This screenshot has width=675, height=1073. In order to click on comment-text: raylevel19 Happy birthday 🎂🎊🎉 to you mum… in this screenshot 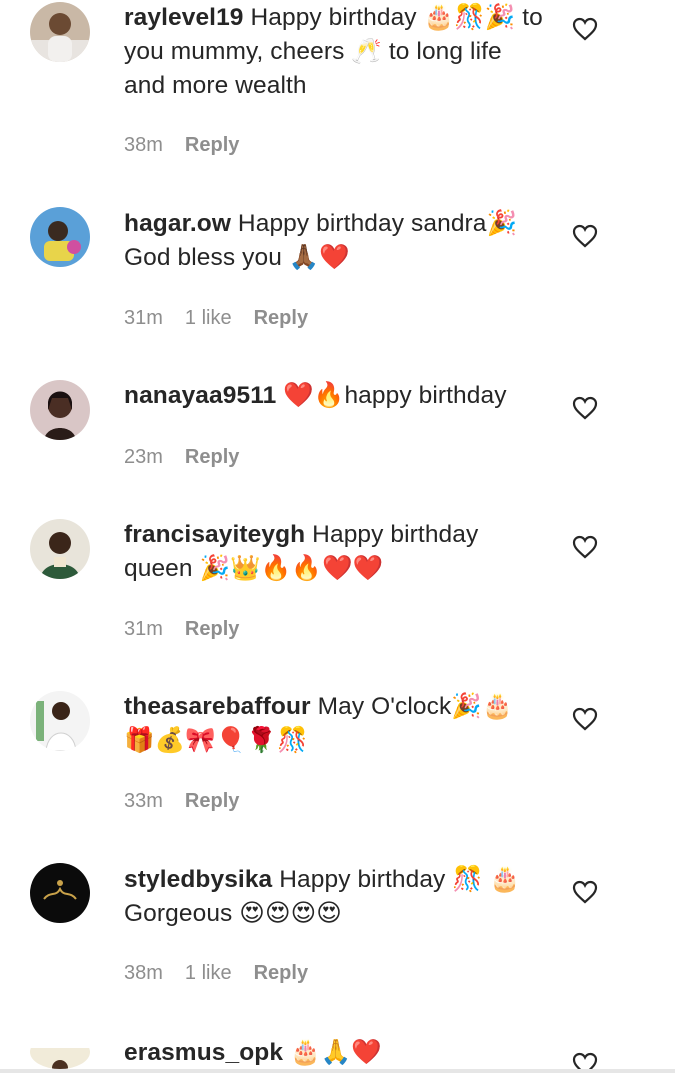, I will do `click(334, 52)`.